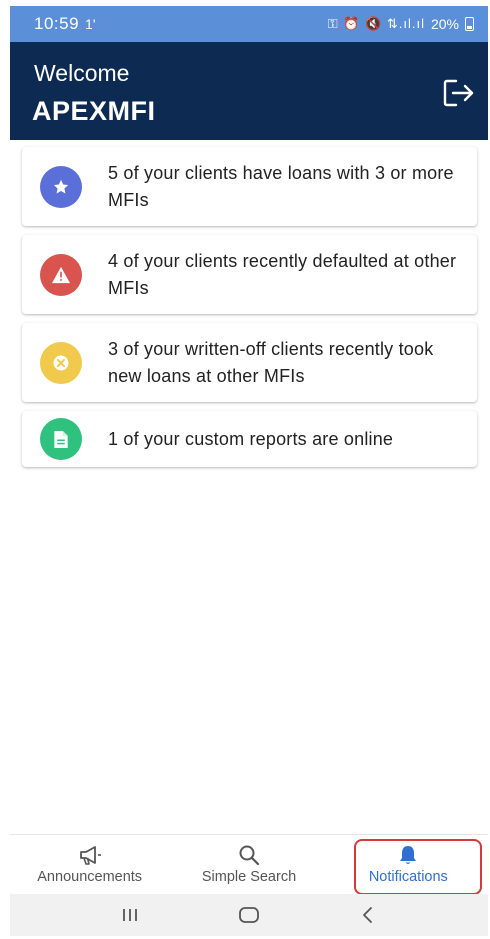 This screenshot has height=939, width=490. I want to click on recent-apps-icon, so click(129, 915).